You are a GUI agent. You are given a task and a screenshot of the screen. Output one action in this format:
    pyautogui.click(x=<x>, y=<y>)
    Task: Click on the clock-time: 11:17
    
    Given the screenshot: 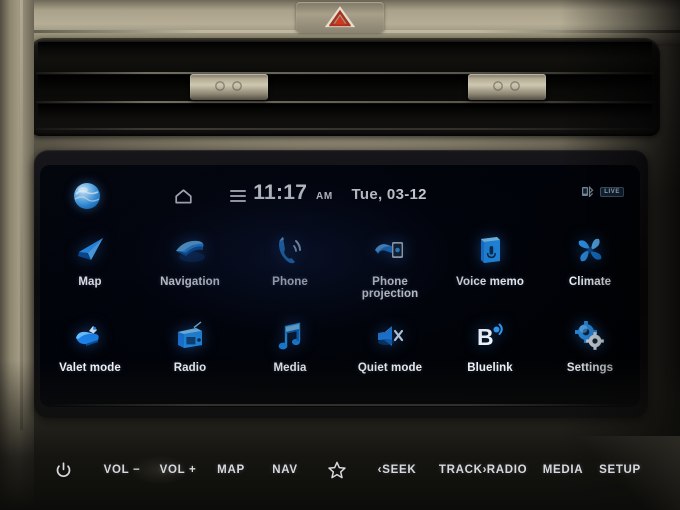 What is the action you would take?
    pyautogui.click(x=280, y=192)
    